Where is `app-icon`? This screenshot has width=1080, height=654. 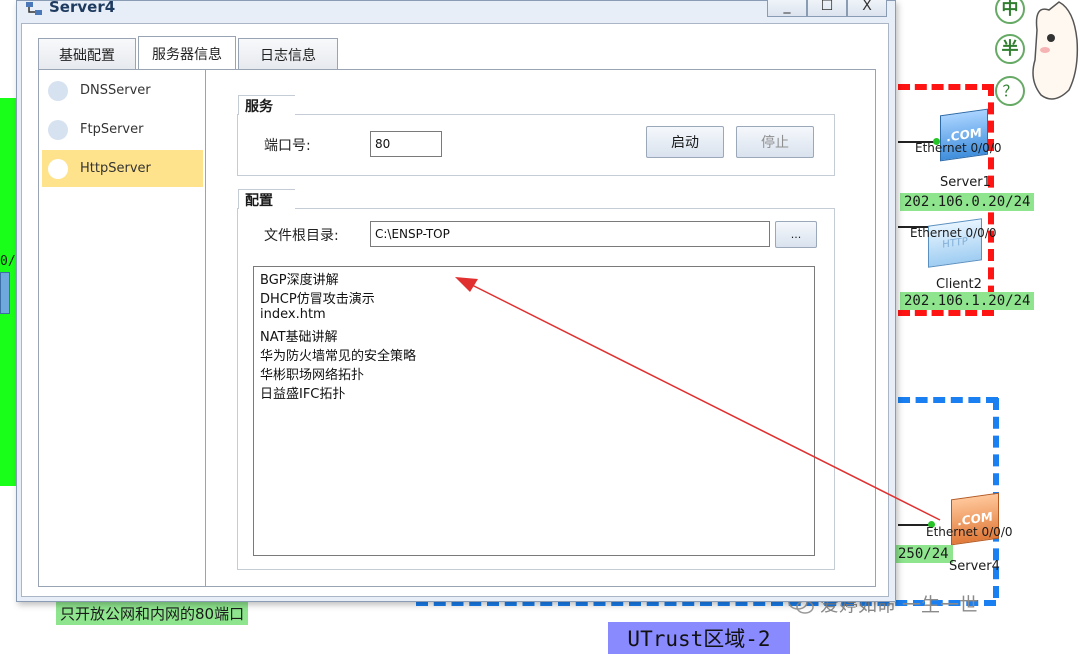
app-icon is located at coordinates (34, 8).